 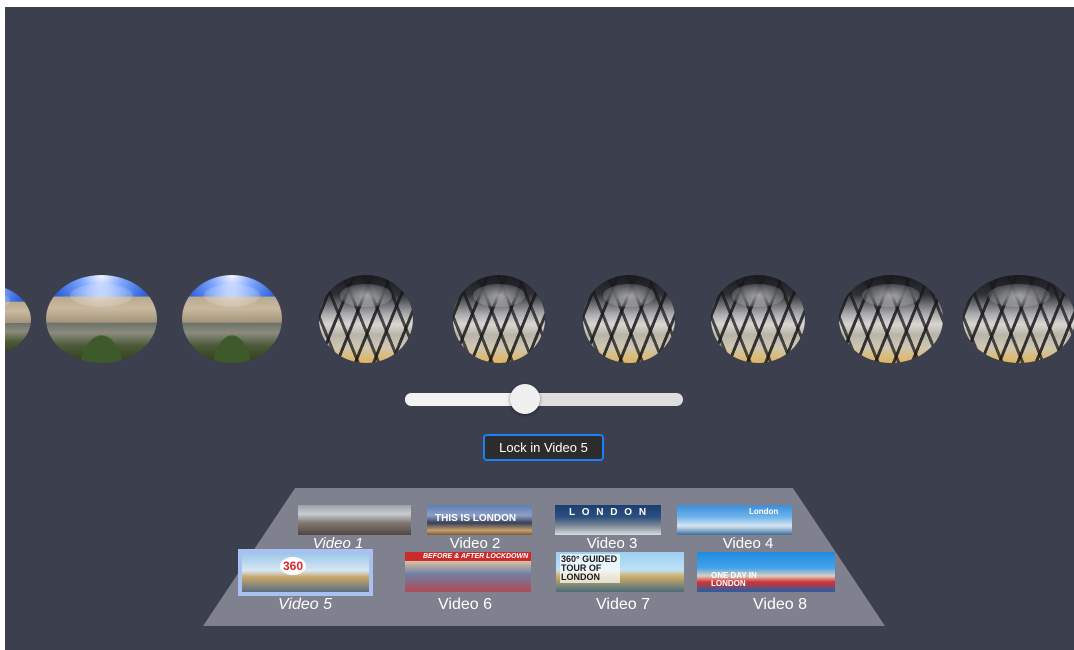 I want to click on video-thumbnail-8: ONE DAY IN LONDON, so click(x=766, y=572).